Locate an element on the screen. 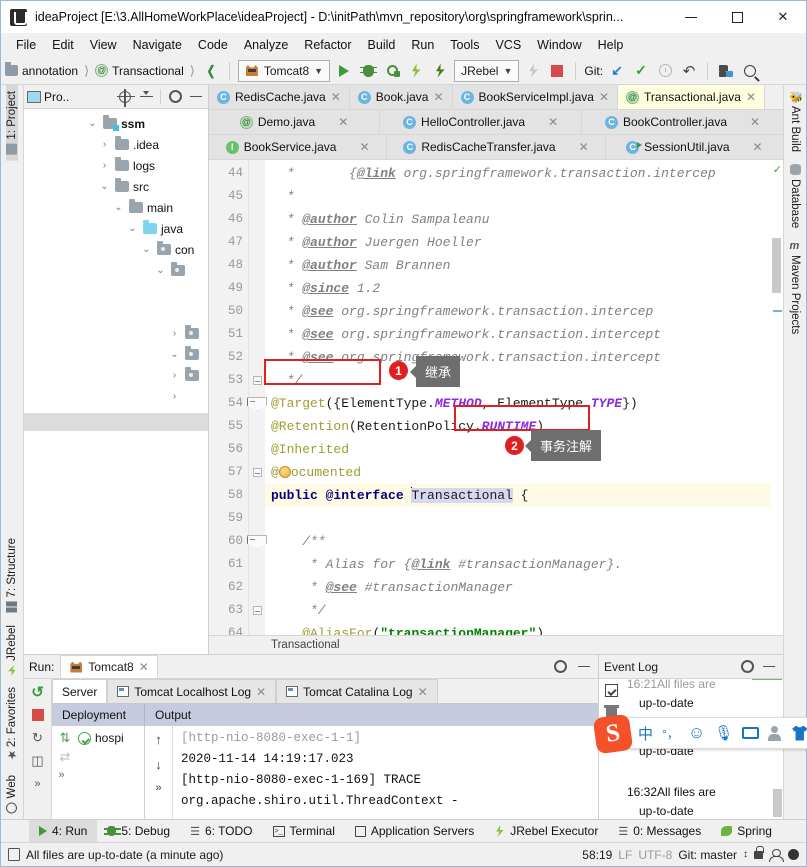 The image size is (807, 867). debug-button is located at coordinates (368, 71).